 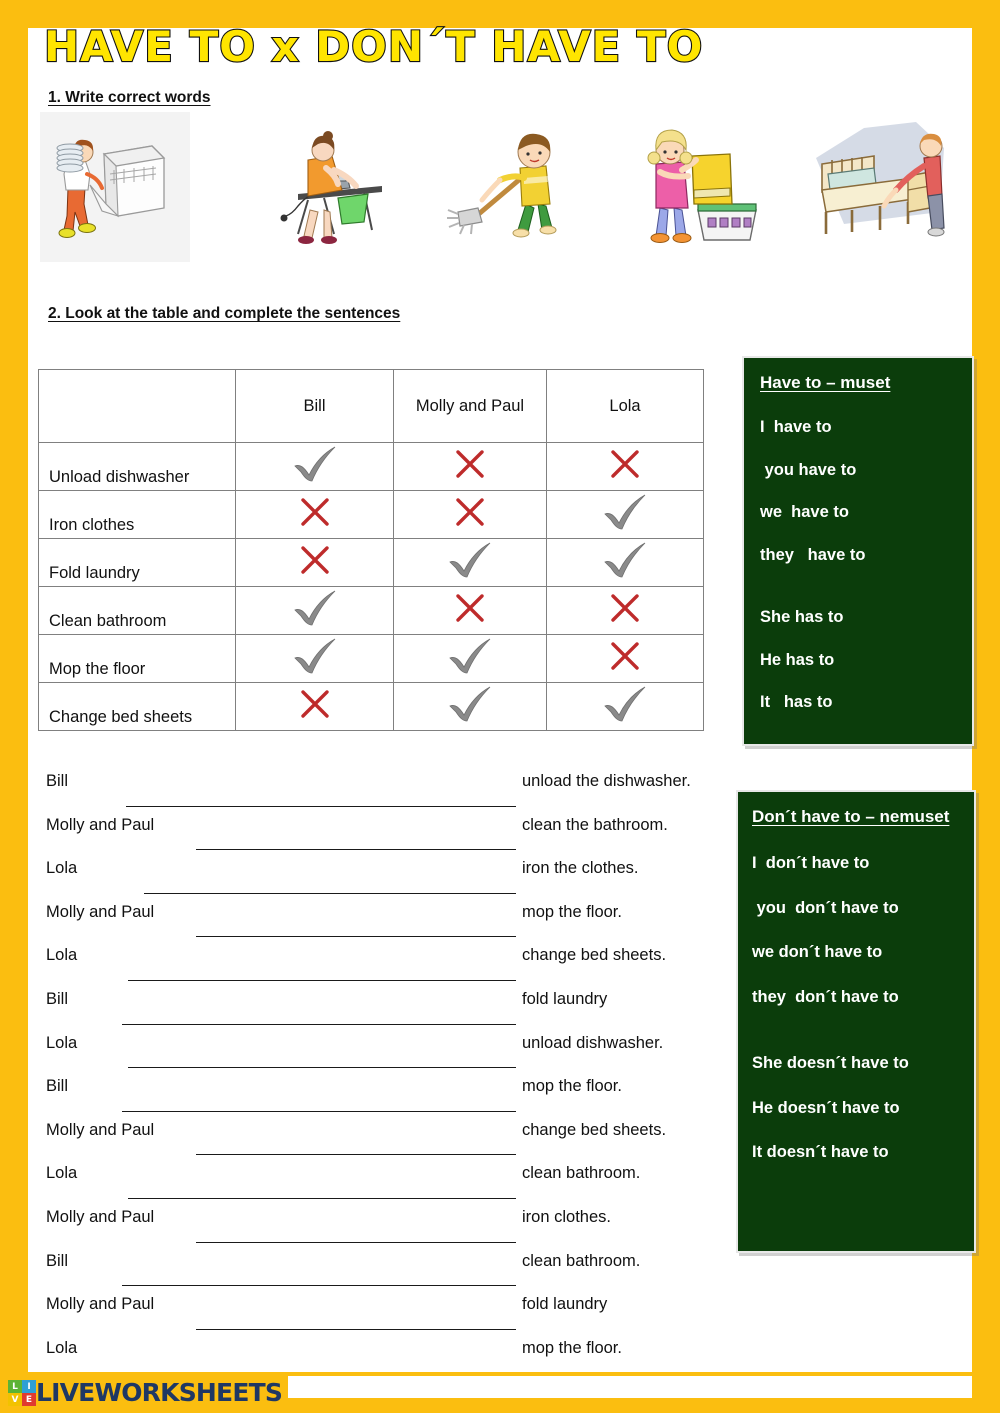 What do you see at coordinates (386, 925) in the screenshot?
I see `sentence-row: Molly and Paul mop the floor.` at bounding box center [386, 925].